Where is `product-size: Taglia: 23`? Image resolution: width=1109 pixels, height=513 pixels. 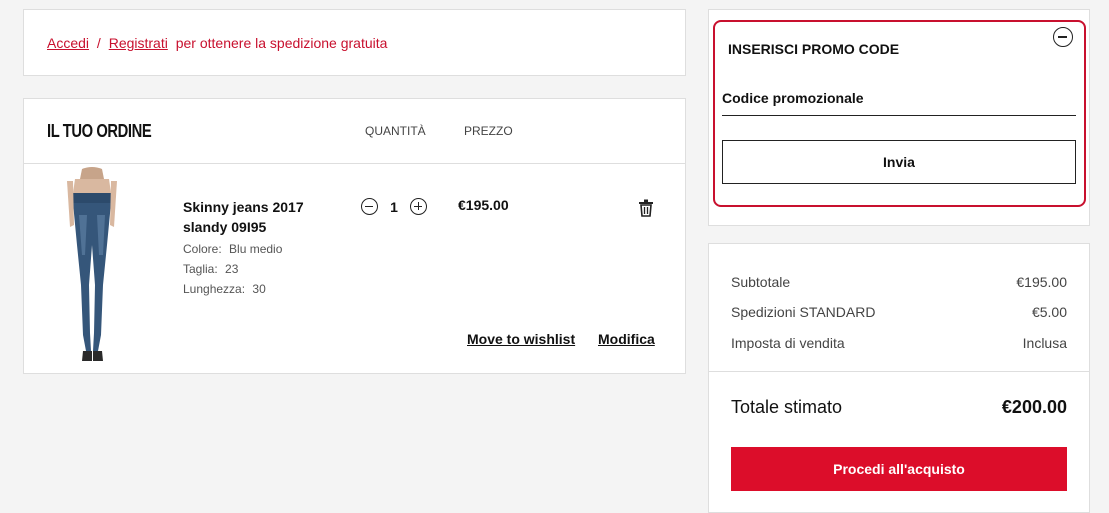 product-size: Taglia: 23 is located at coordinates (210, 269).